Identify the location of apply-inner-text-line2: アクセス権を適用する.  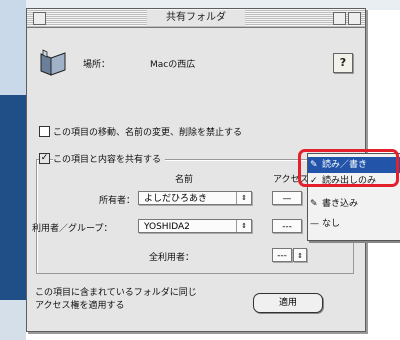
(80, 306).